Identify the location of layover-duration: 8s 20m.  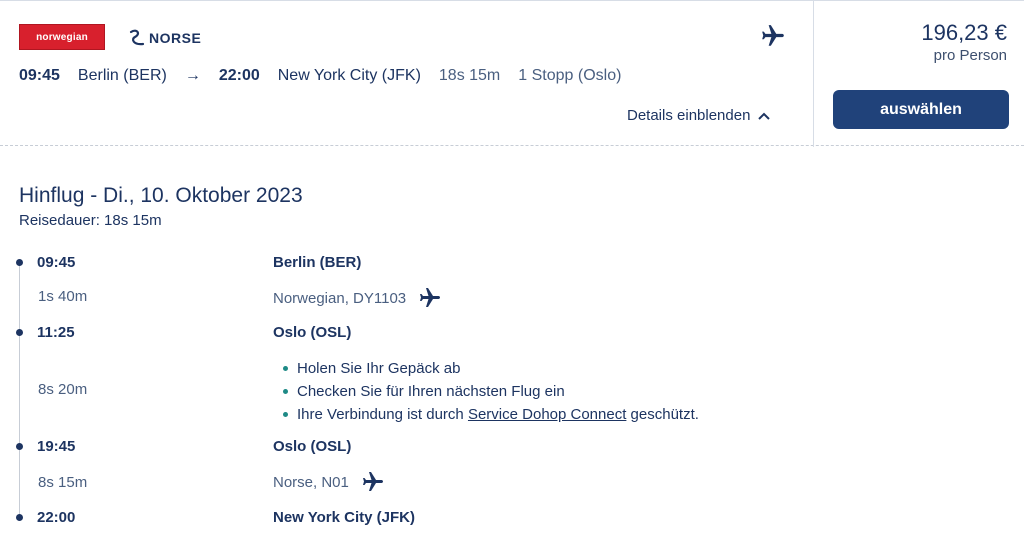
(63, 389).